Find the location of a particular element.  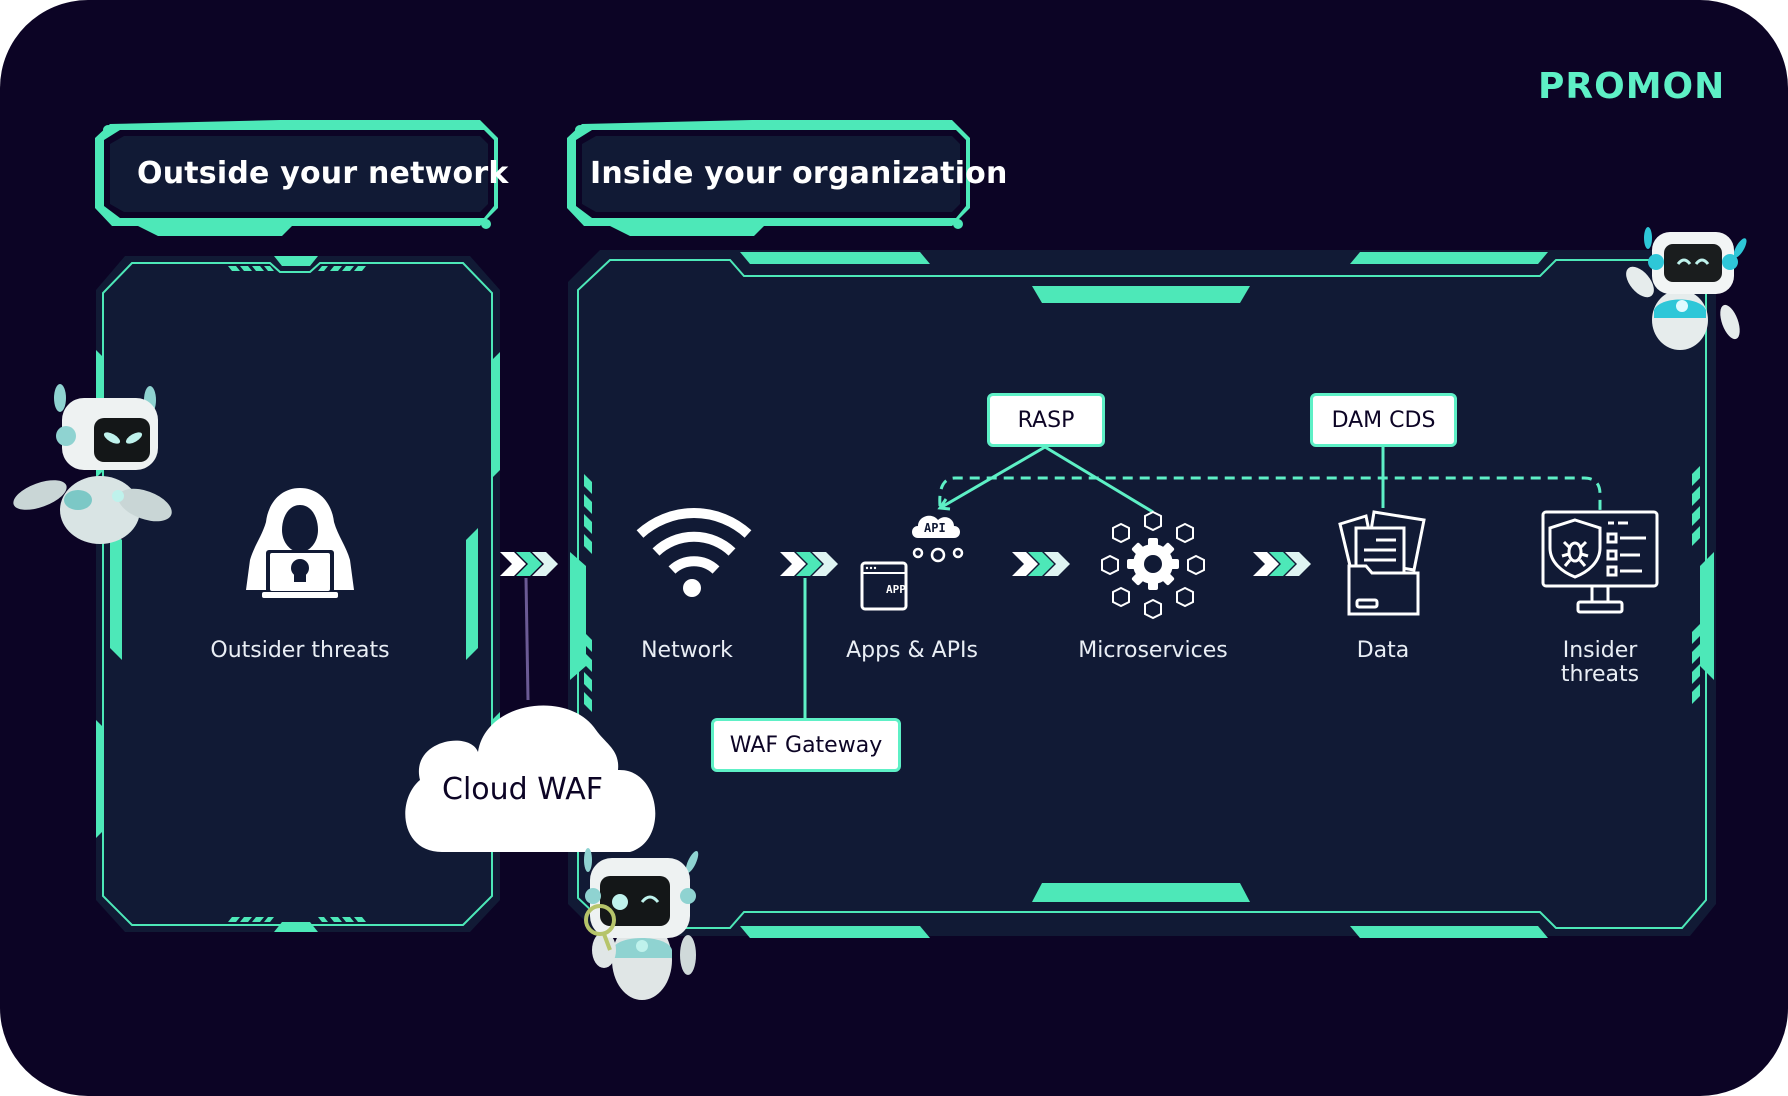

outside-section-title: Outside your network is located at coordinates (323, 173).